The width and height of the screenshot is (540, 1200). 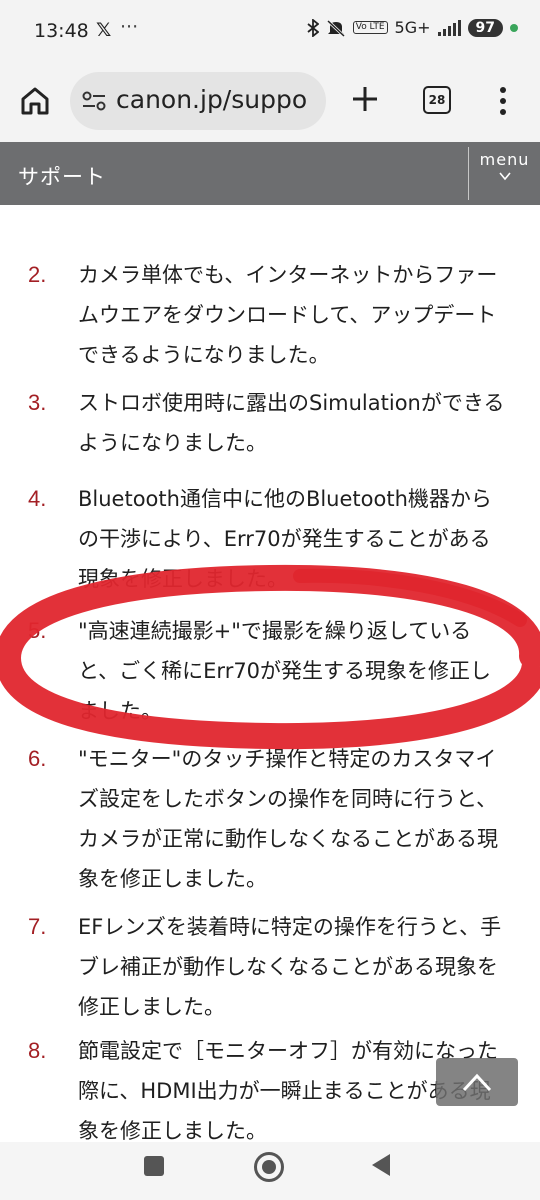 I want to click on network-type: 5G+, so click(x=412, y=27).